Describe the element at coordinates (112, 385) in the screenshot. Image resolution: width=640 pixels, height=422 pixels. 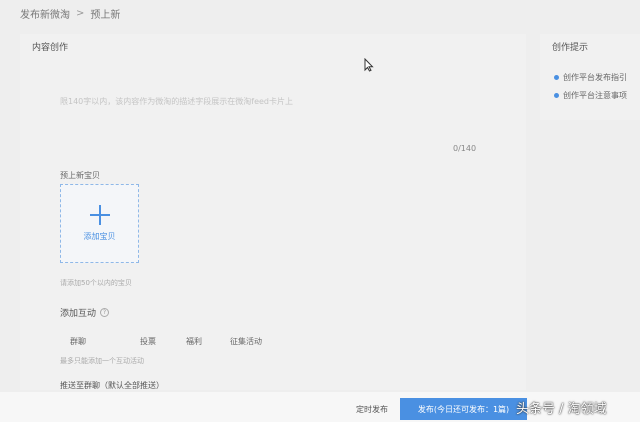
I see `push-to-group-label: 推送至群聊（默认全部推送）` at that location.